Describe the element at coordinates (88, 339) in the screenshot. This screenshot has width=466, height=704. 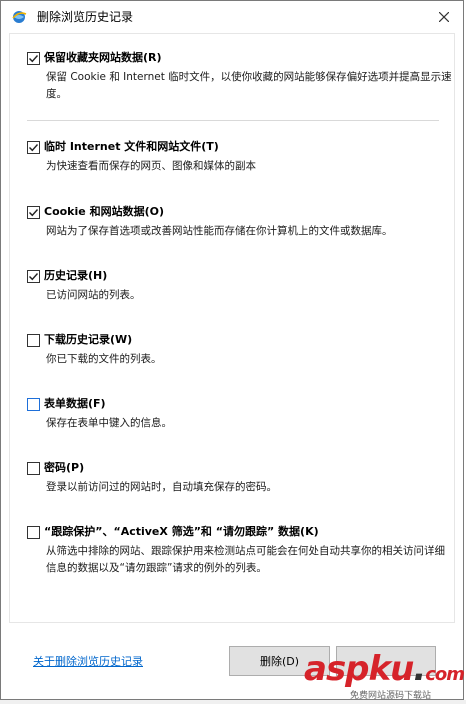
I see `option-label: 下载历史记录(W)` at that location.